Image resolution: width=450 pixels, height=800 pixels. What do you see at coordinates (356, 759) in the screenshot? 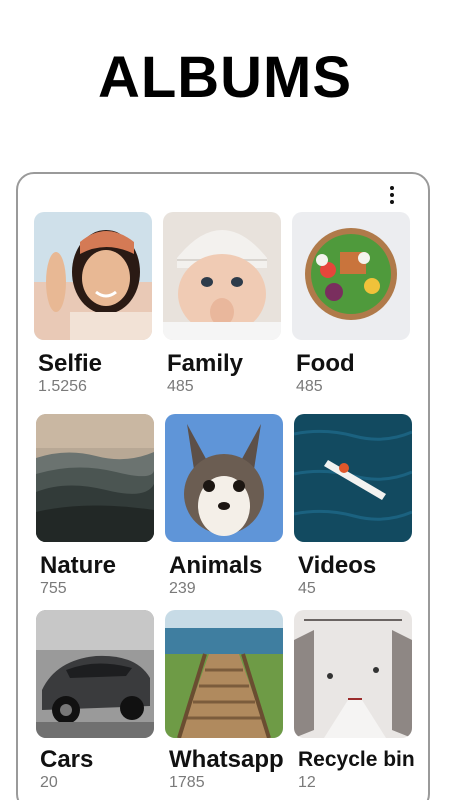
I see `album-name: Recycle bin` at bounding box center [356, 759].